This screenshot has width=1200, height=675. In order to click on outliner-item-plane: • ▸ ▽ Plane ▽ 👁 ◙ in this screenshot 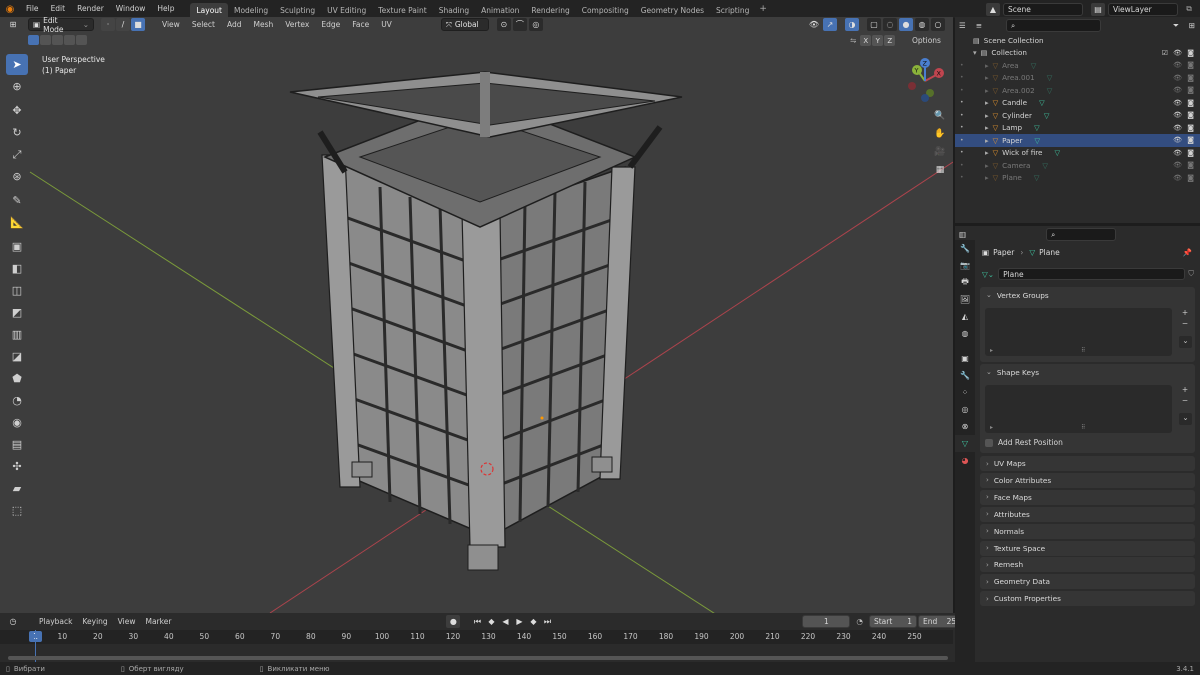, I will do `click(1077, 178)`.